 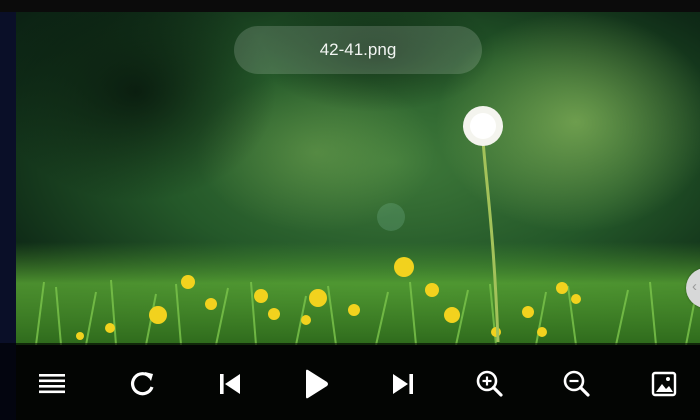 I want to click on zoom-in-icon, so click(x=489, y=383).